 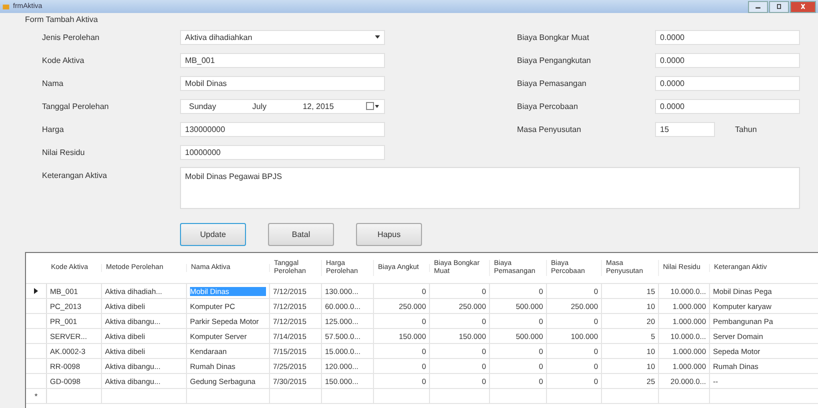 I want to click on maximize-button, so click(x=779, y=6).